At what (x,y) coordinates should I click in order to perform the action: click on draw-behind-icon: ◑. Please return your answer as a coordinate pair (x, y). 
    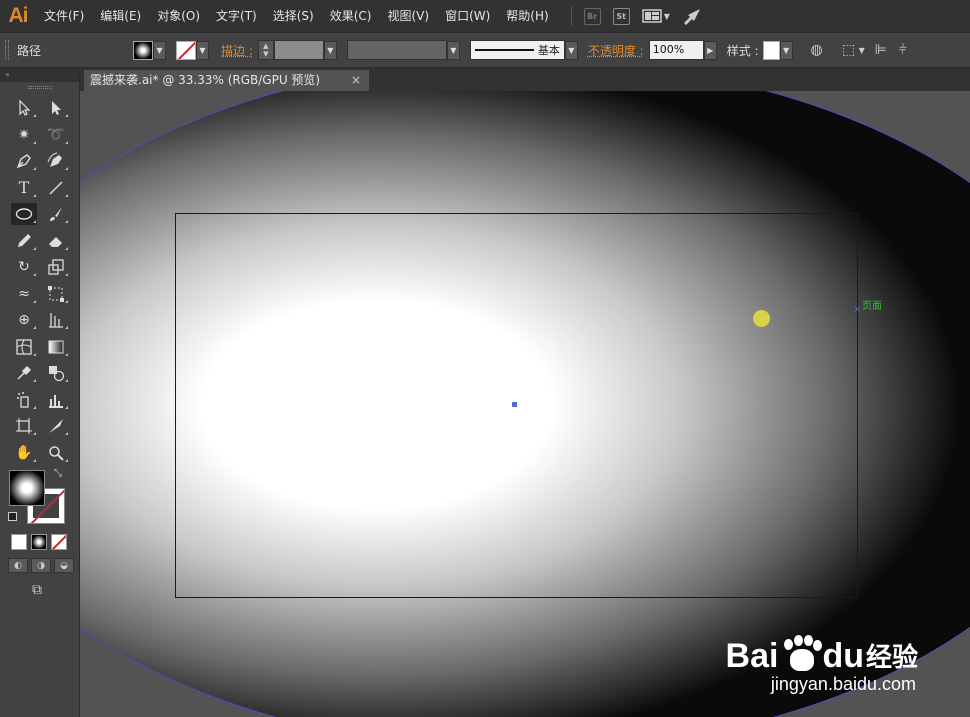
    Looking at the image, I should click on (41, 565).